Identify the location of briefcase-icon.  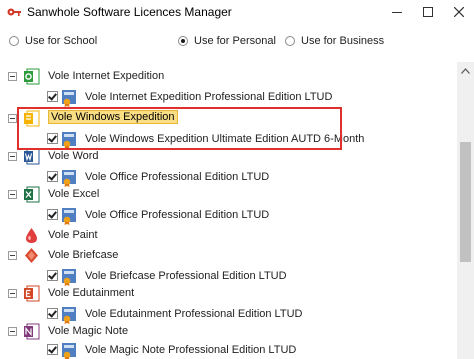
(31, 255).